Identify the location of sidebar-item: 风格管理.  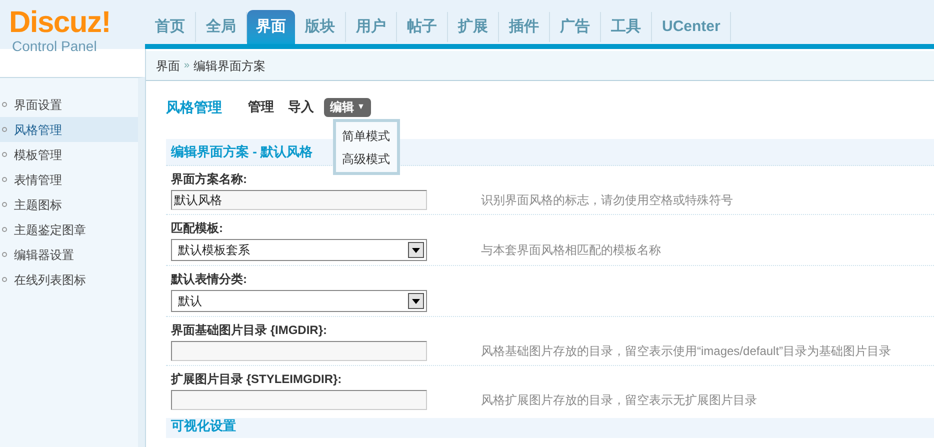
(69, 129).